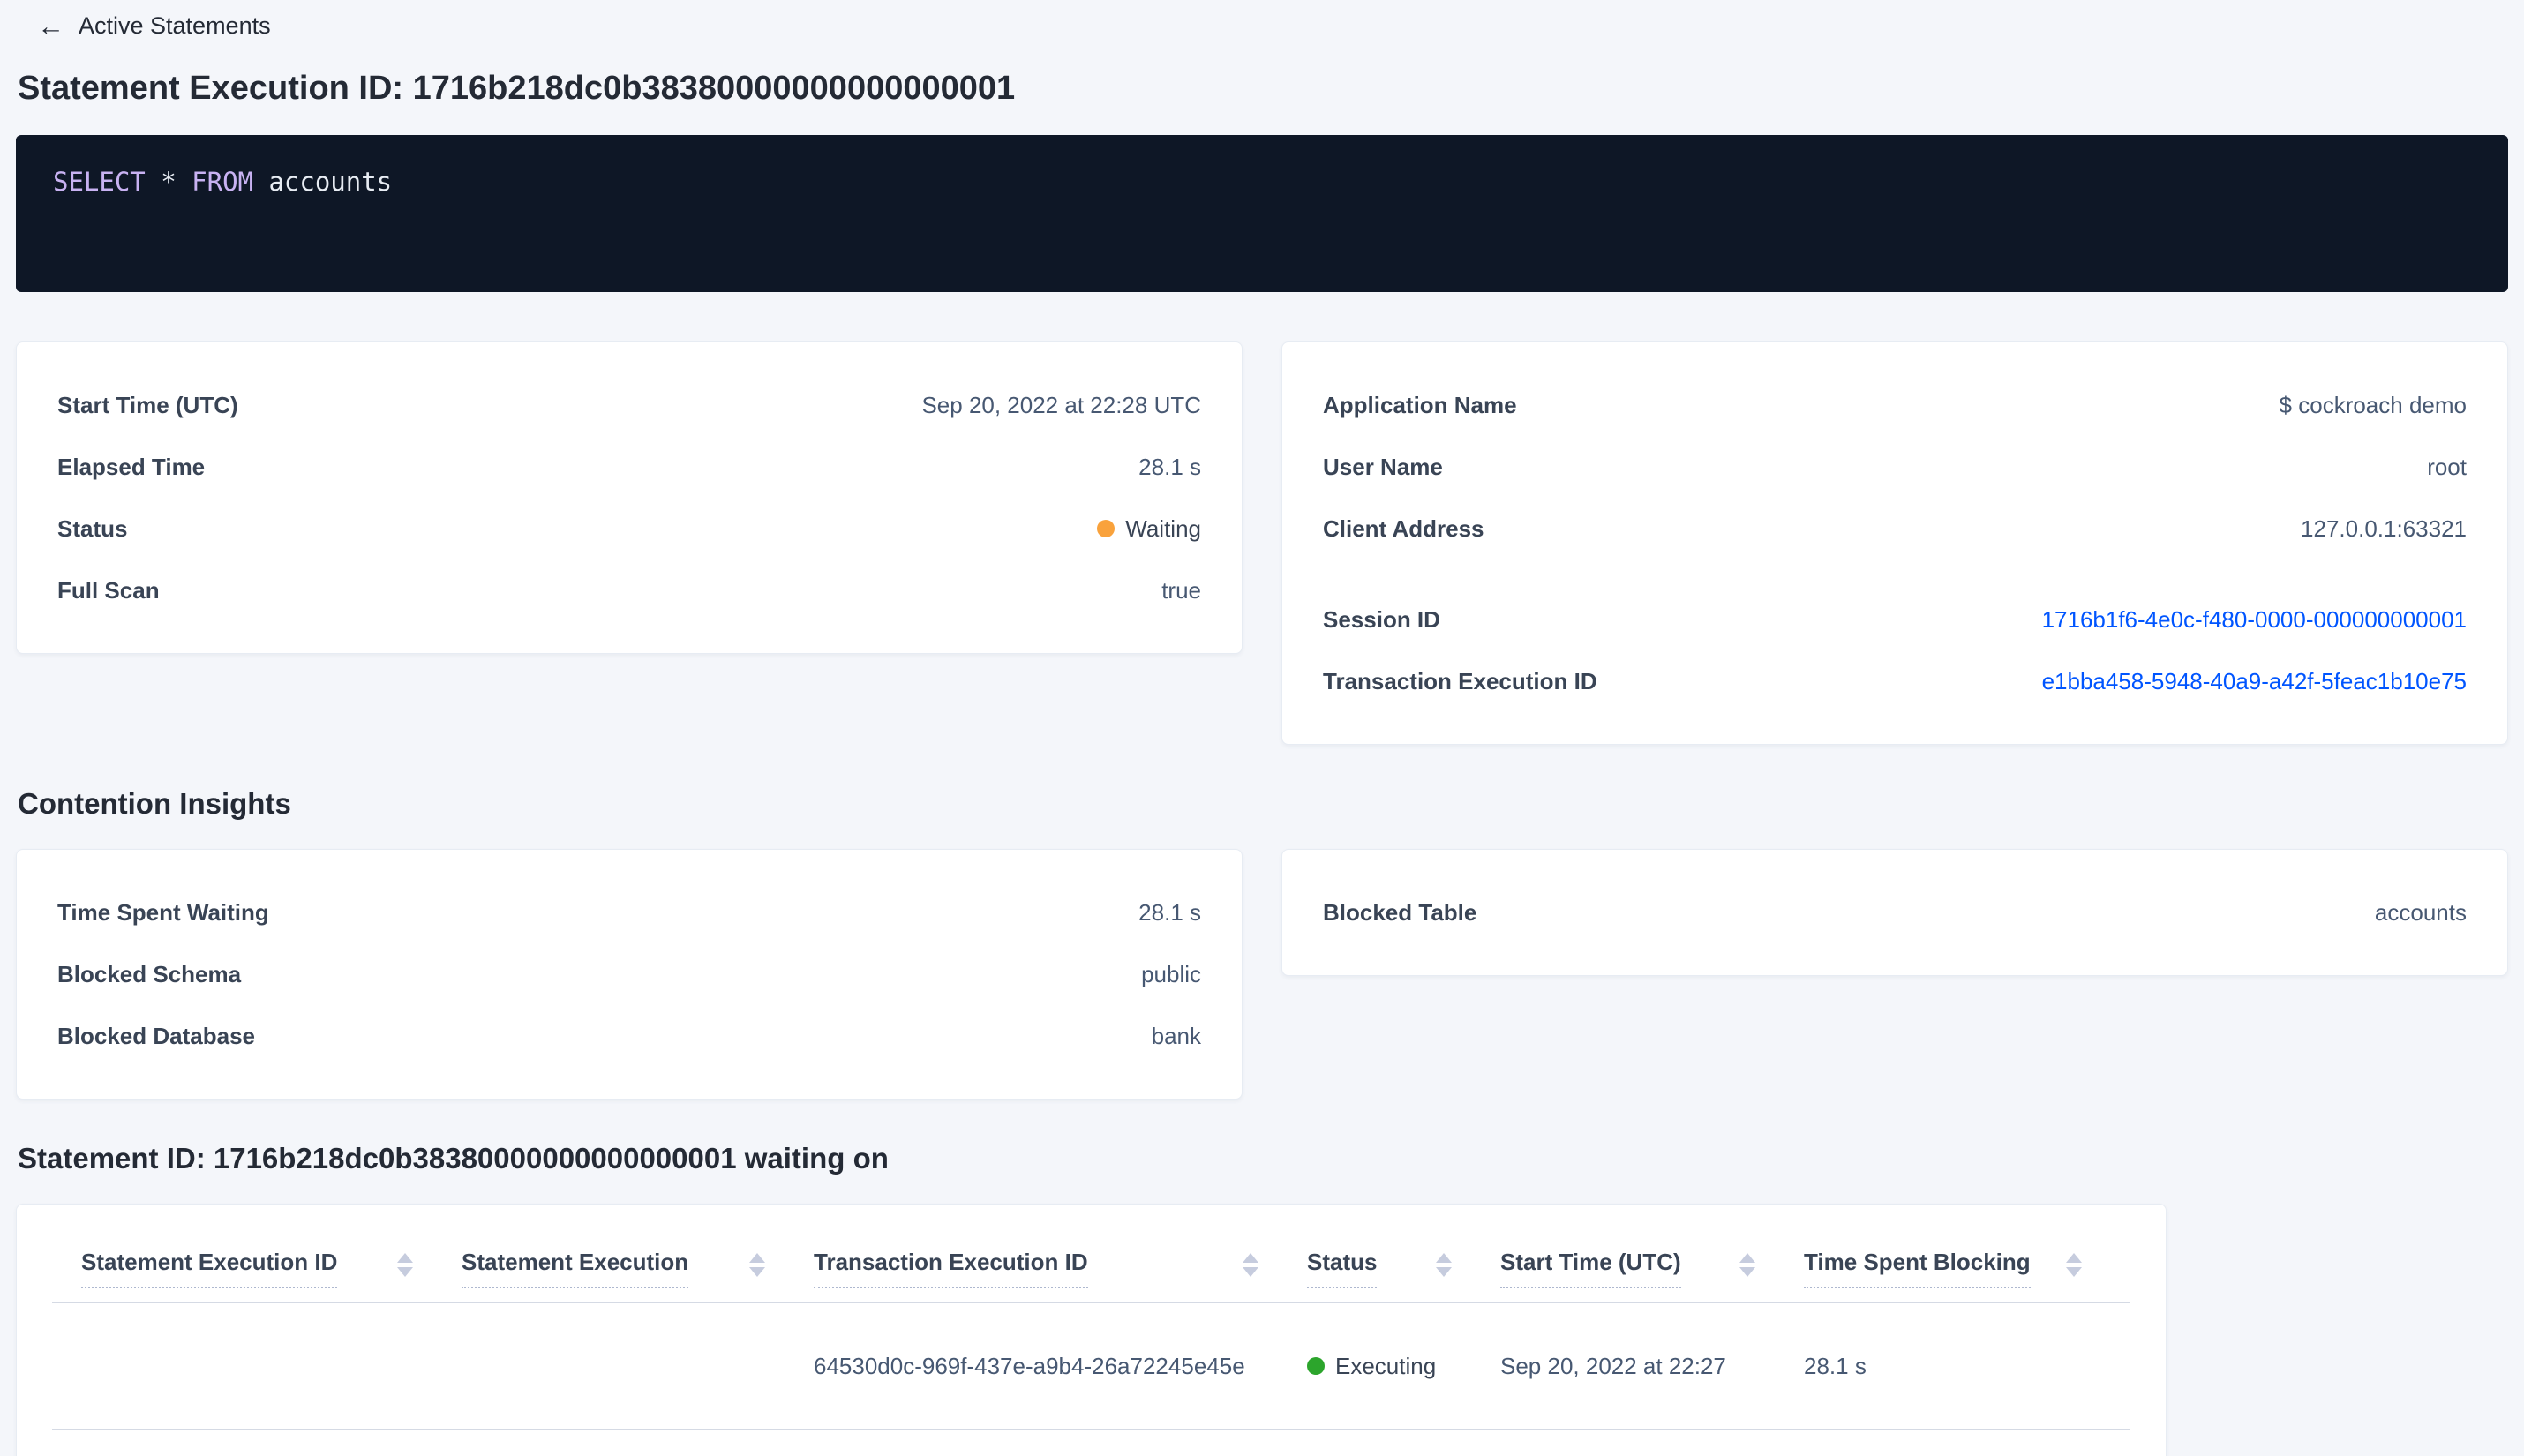 This screenshot has width=2524, height=1456. What do you see at coordinates (175, 25) in the screenshot?
I see `back-link-label: Active Statements` at bounding box center [175, 25].